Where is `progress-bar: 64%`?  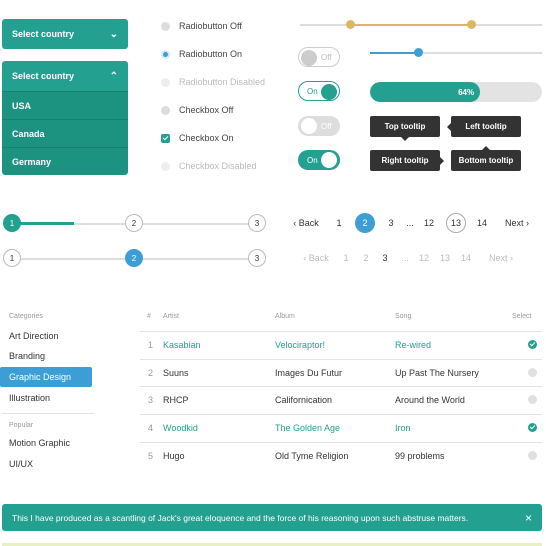 progress-bar: 64% is located at coordinates (456, 92).